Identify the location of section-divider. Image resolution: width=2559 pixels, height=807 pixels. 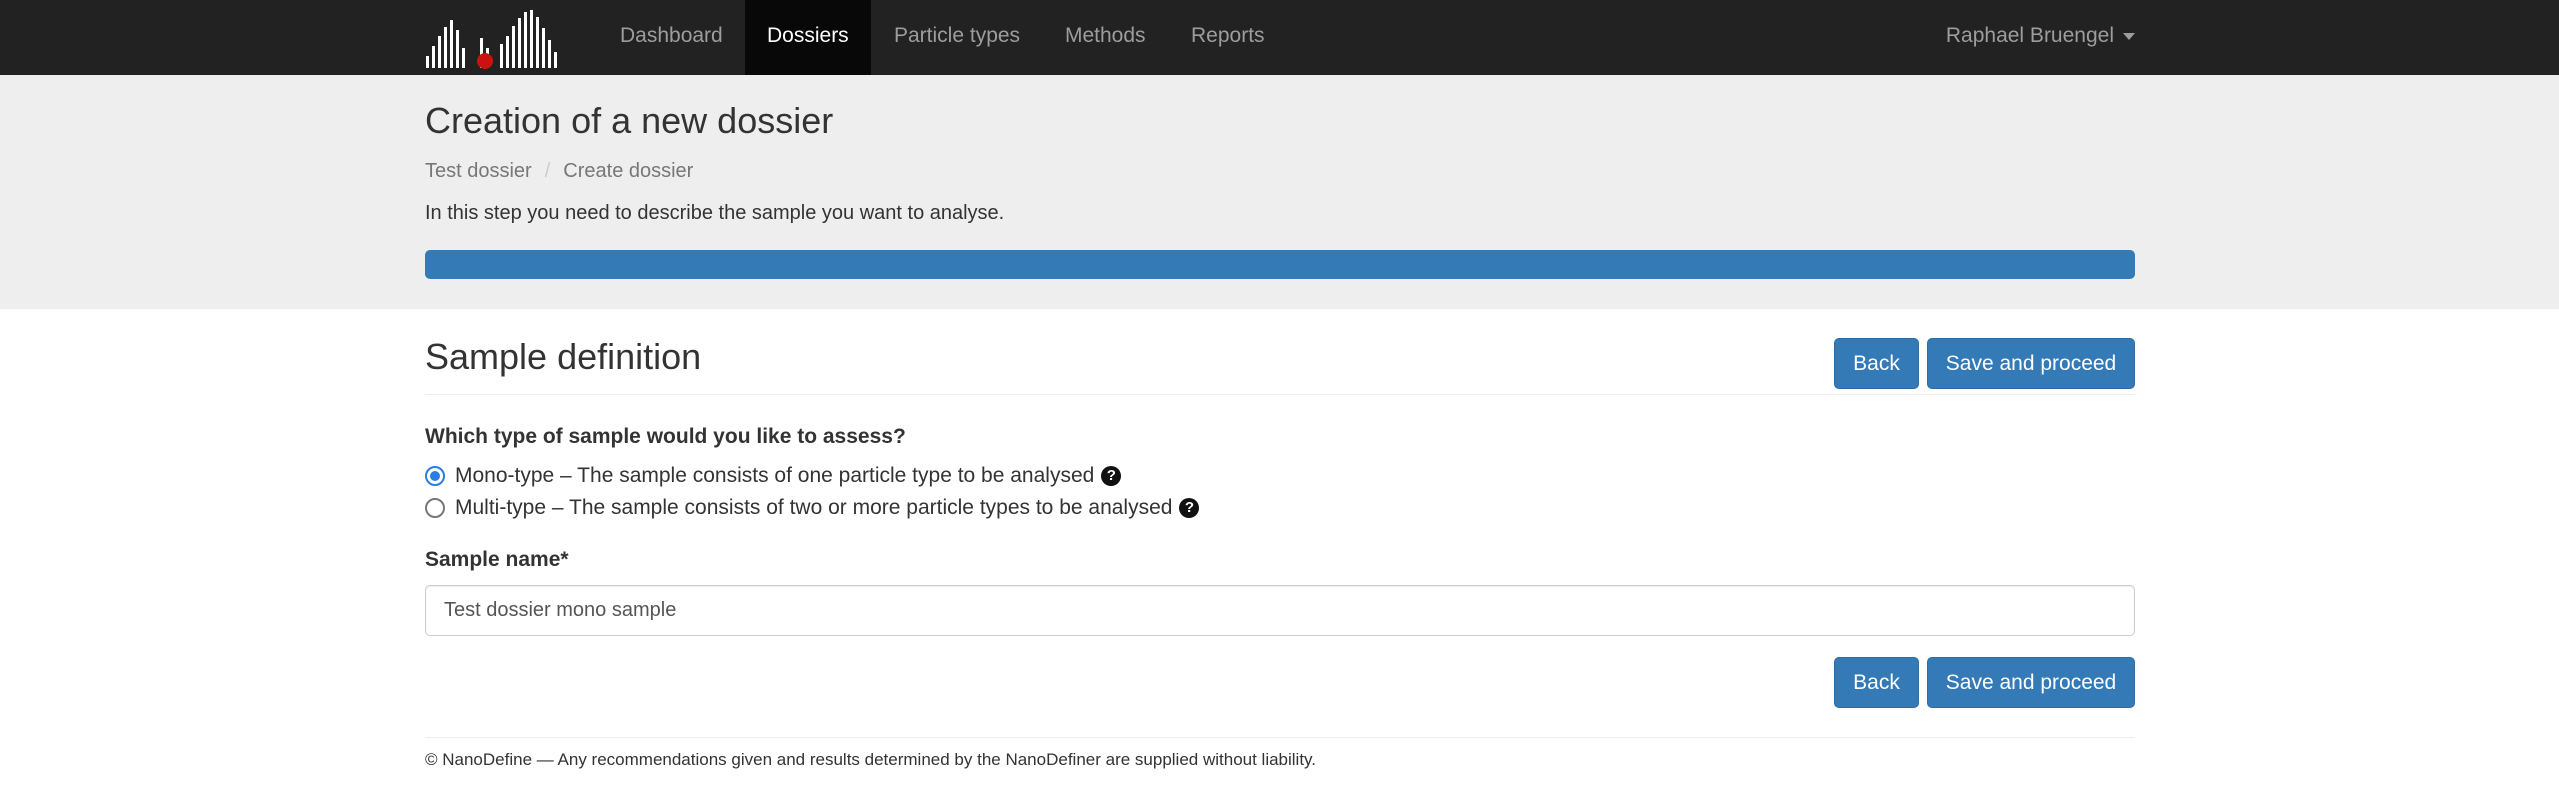
(1280, 394).